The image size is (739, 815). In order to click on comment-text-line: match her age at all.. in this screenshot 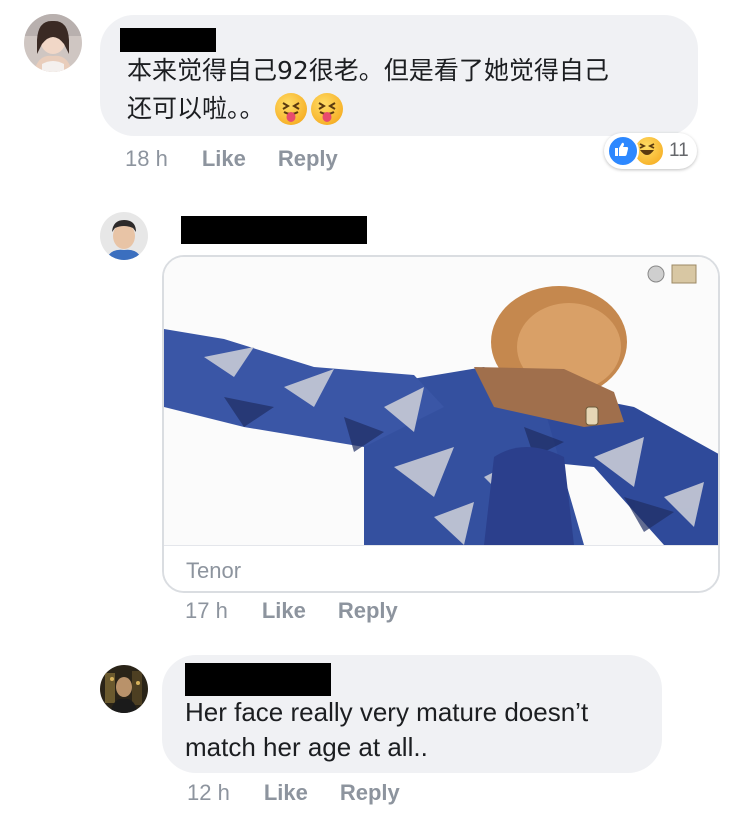, I will do `click(306, 747)`.